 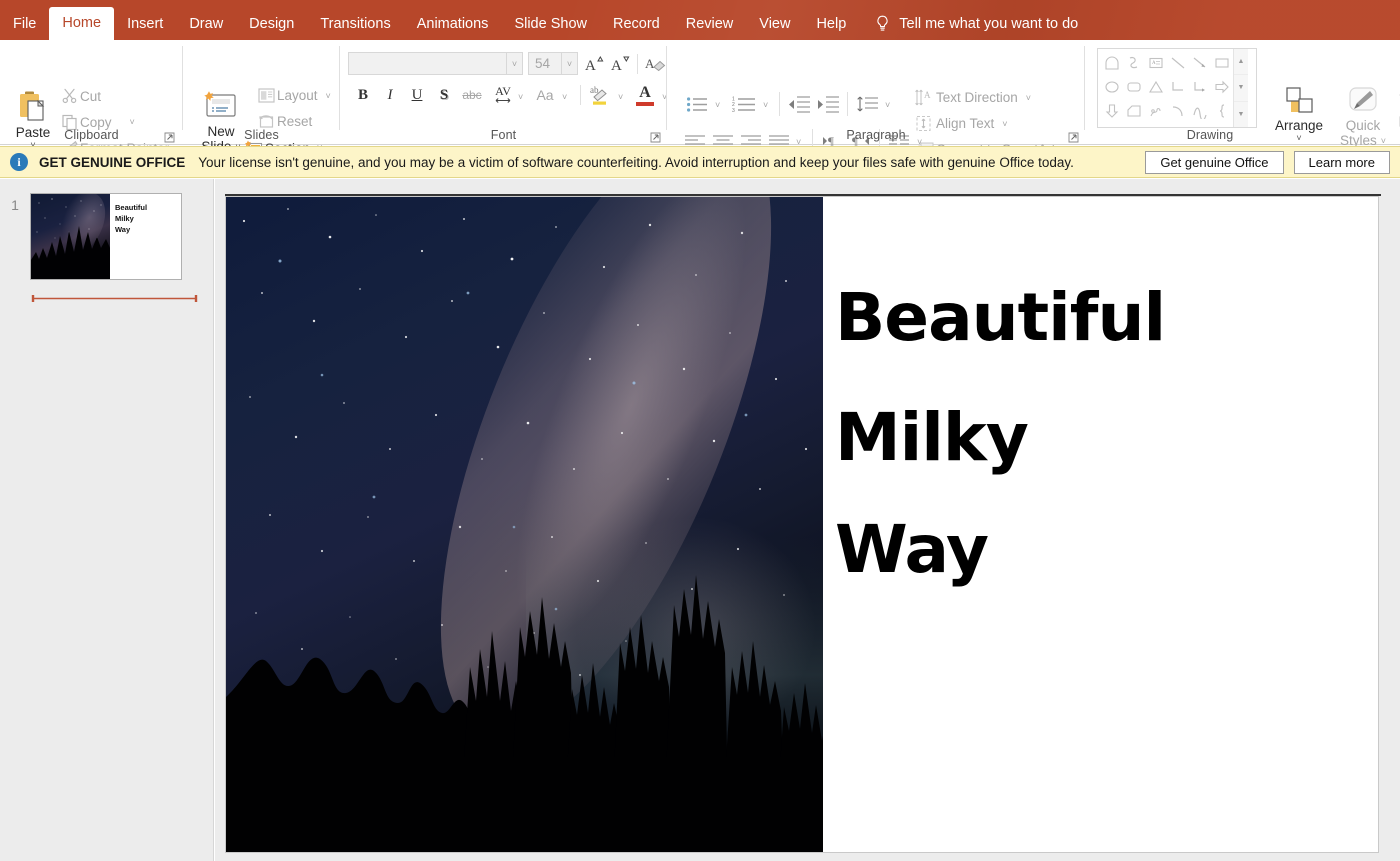 I want to click on thumbnail-title-line-1: Beautiful, so click(x=131, y=207).